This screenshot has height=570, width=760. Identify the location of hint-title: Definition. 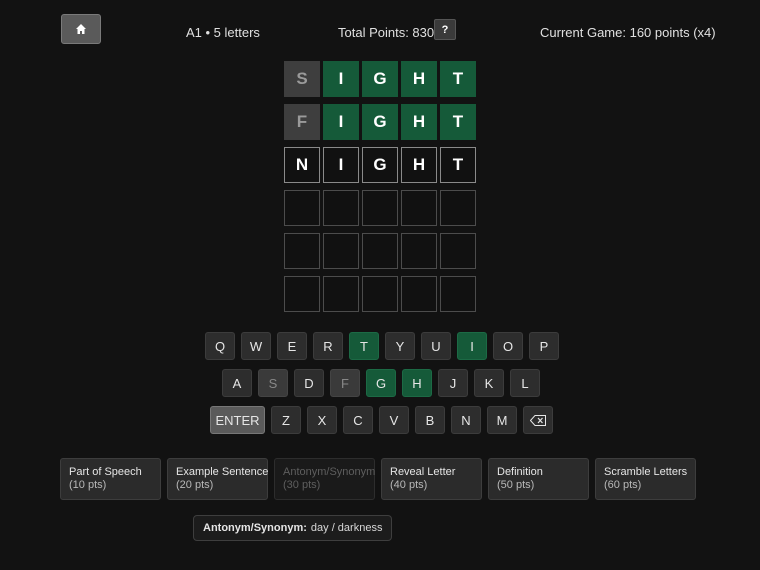
(520, 472).